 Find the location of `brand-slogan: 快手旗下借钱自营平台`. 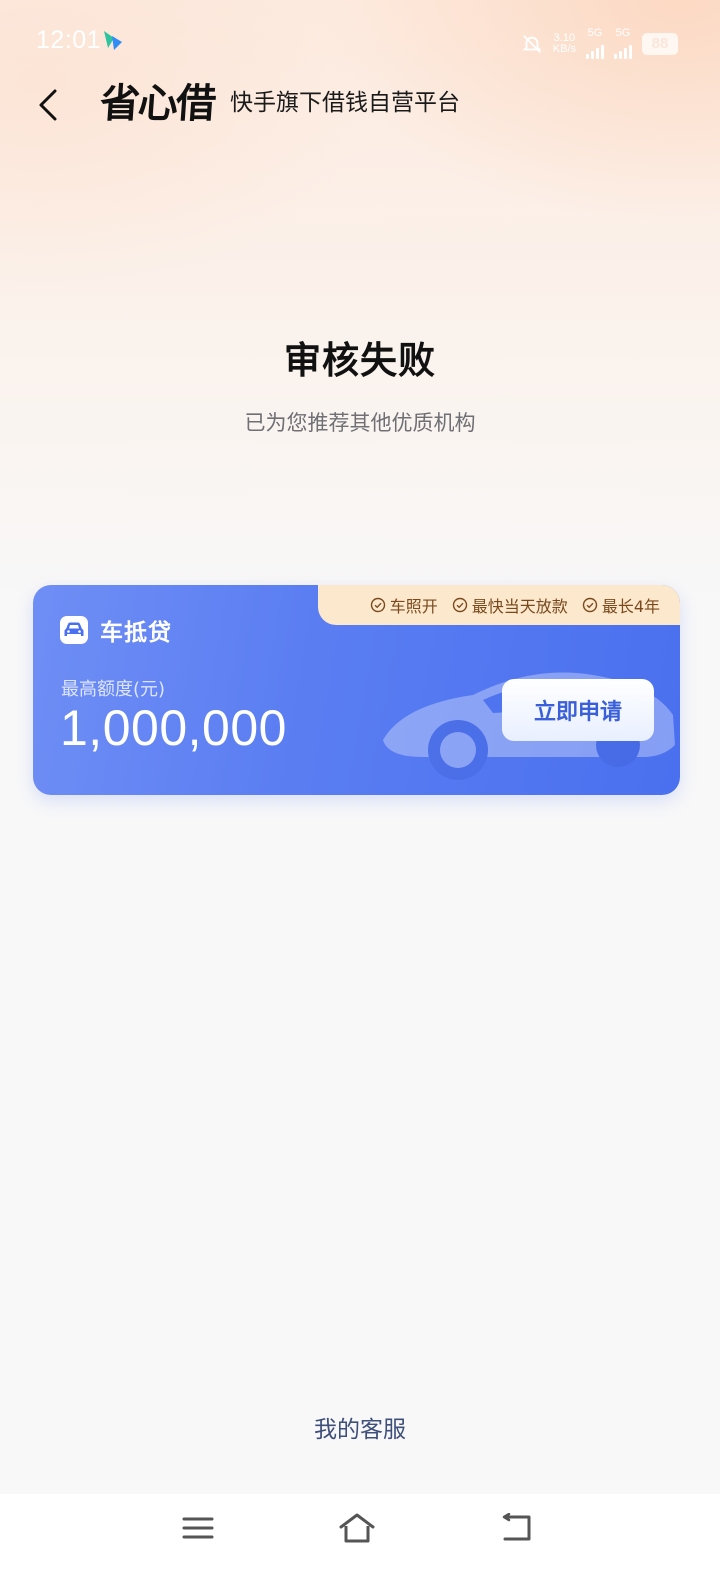

brand-slogan: 快手旗下借钱自营平台 is located at coordinates (345, 103).